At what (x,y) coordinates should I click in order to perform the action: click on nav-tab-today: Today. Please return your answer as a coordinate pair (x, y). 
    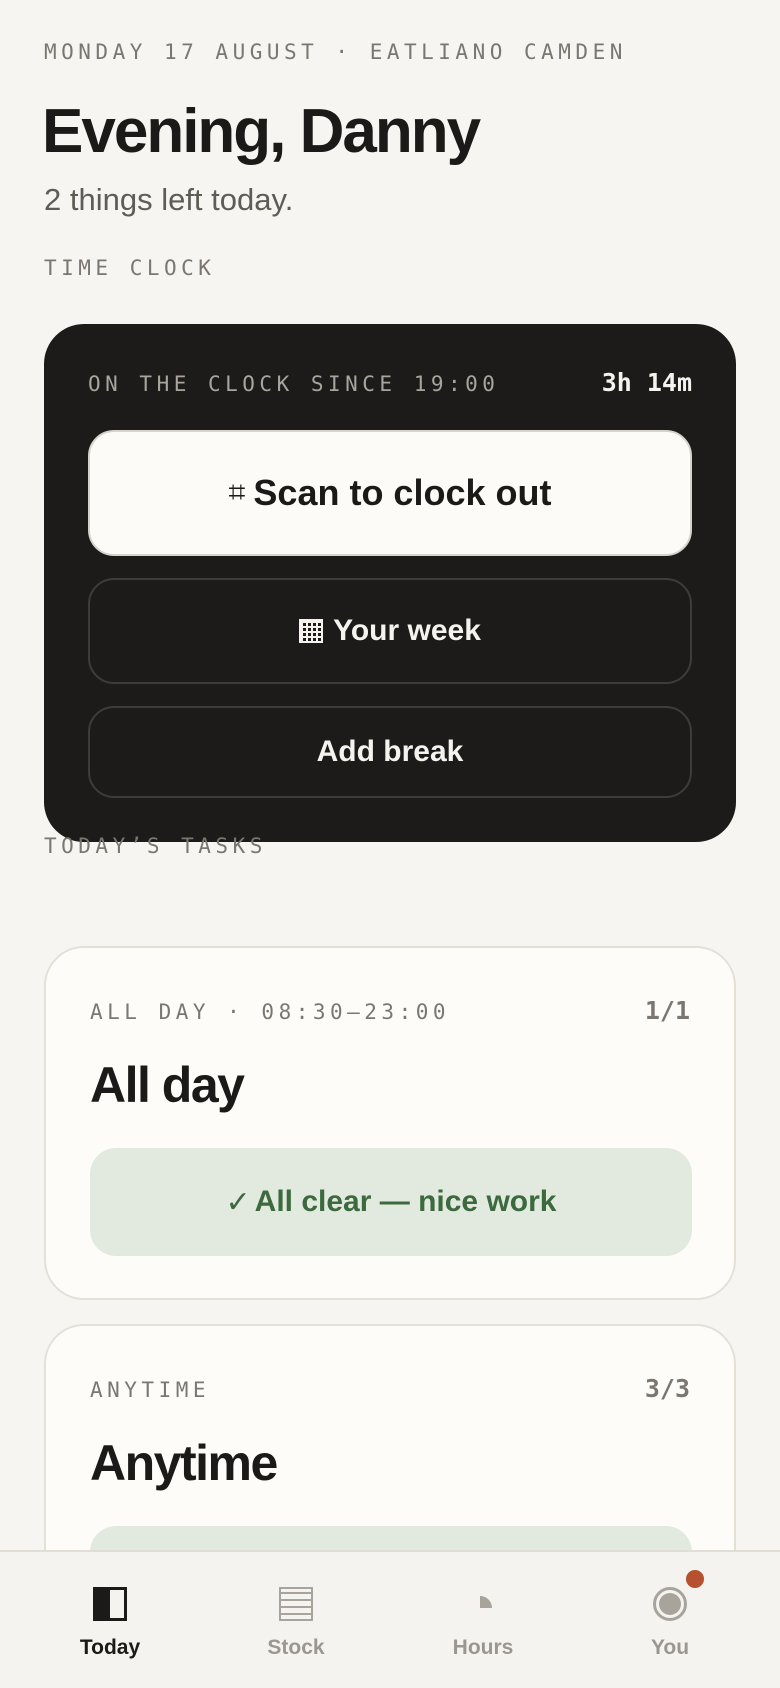
    Looking at the image, I should click on (110, 1620).